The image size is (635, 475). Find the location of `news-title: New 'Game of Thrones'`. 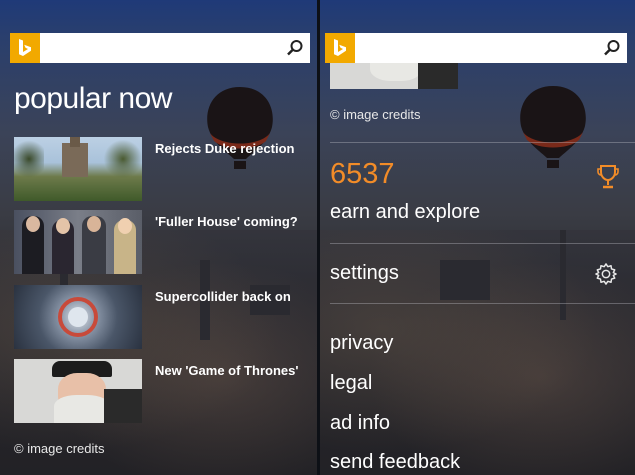

news-title: New 'Game of Thrones' is located at coordinates (226, 370).